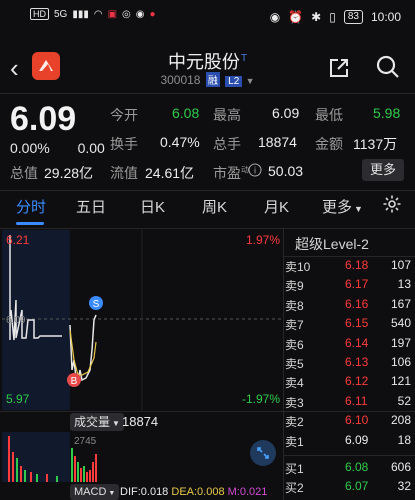 This screenshot has width=415, height=500. Describe the element at coordinates (255, 172) in the screenshot. I see `info-circle-icon: i` at that location.